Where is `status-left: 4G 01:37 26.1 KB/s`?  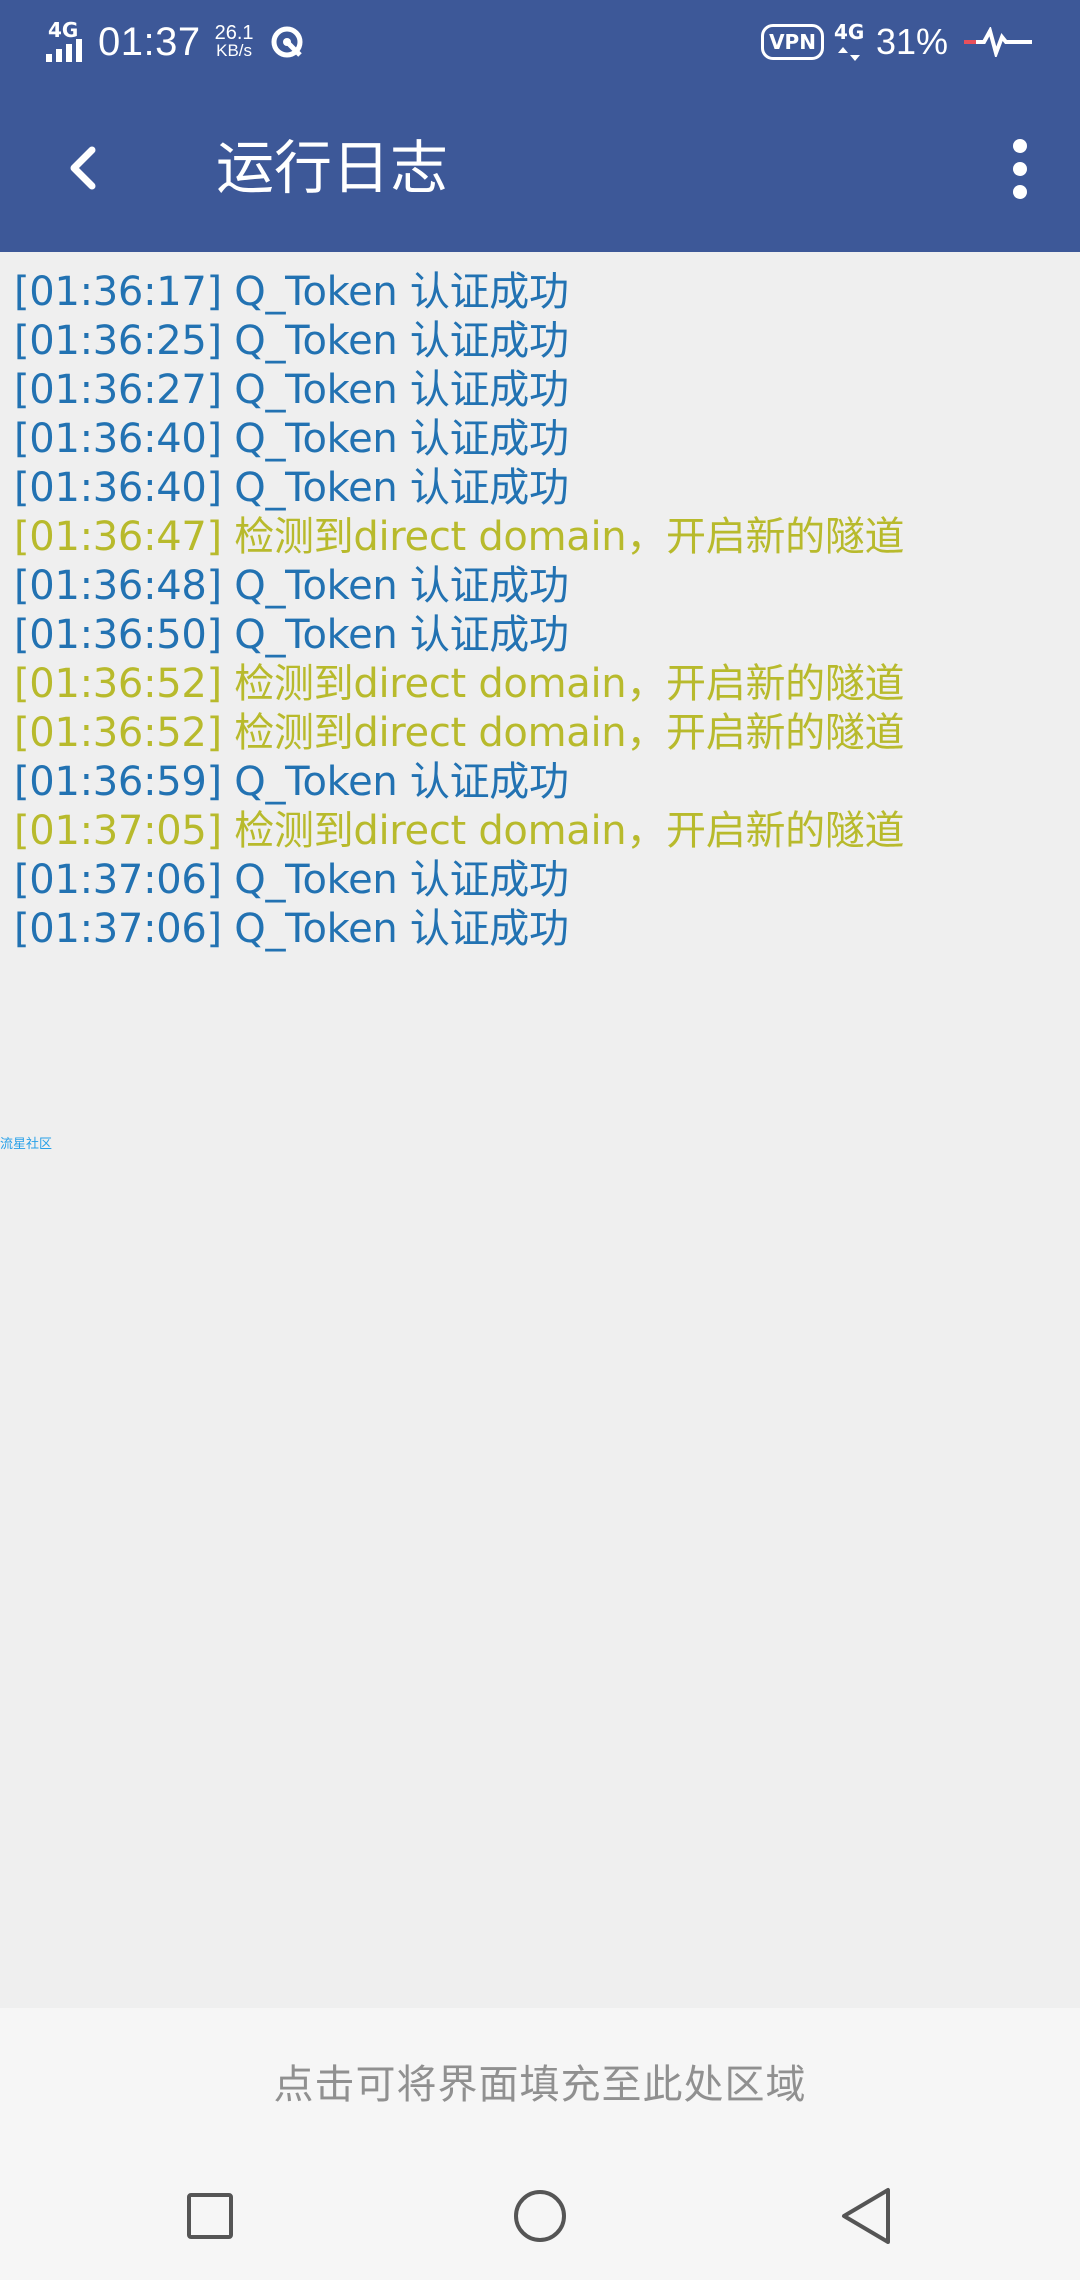
status-left: 4G 01:37 26.1 KB/s is located at coordinates (175, 42).